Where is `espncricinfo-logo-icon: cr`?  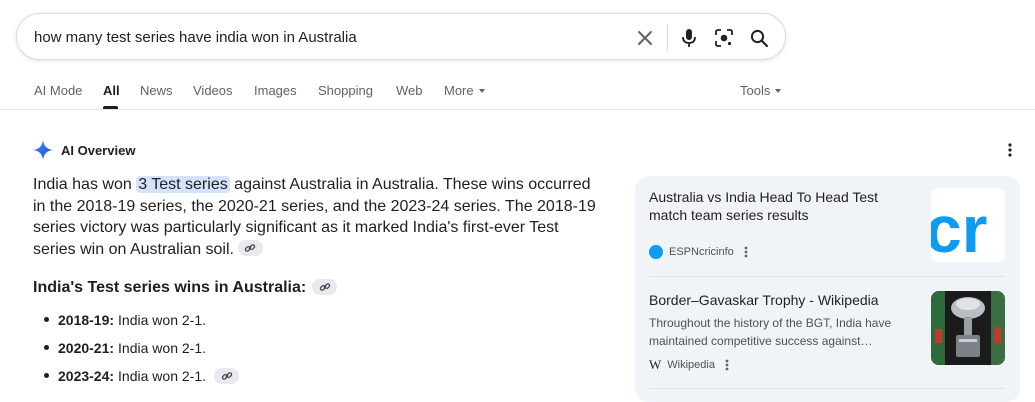
espncricinfo-logo-icon: cr is located at coordinates (968, 225).